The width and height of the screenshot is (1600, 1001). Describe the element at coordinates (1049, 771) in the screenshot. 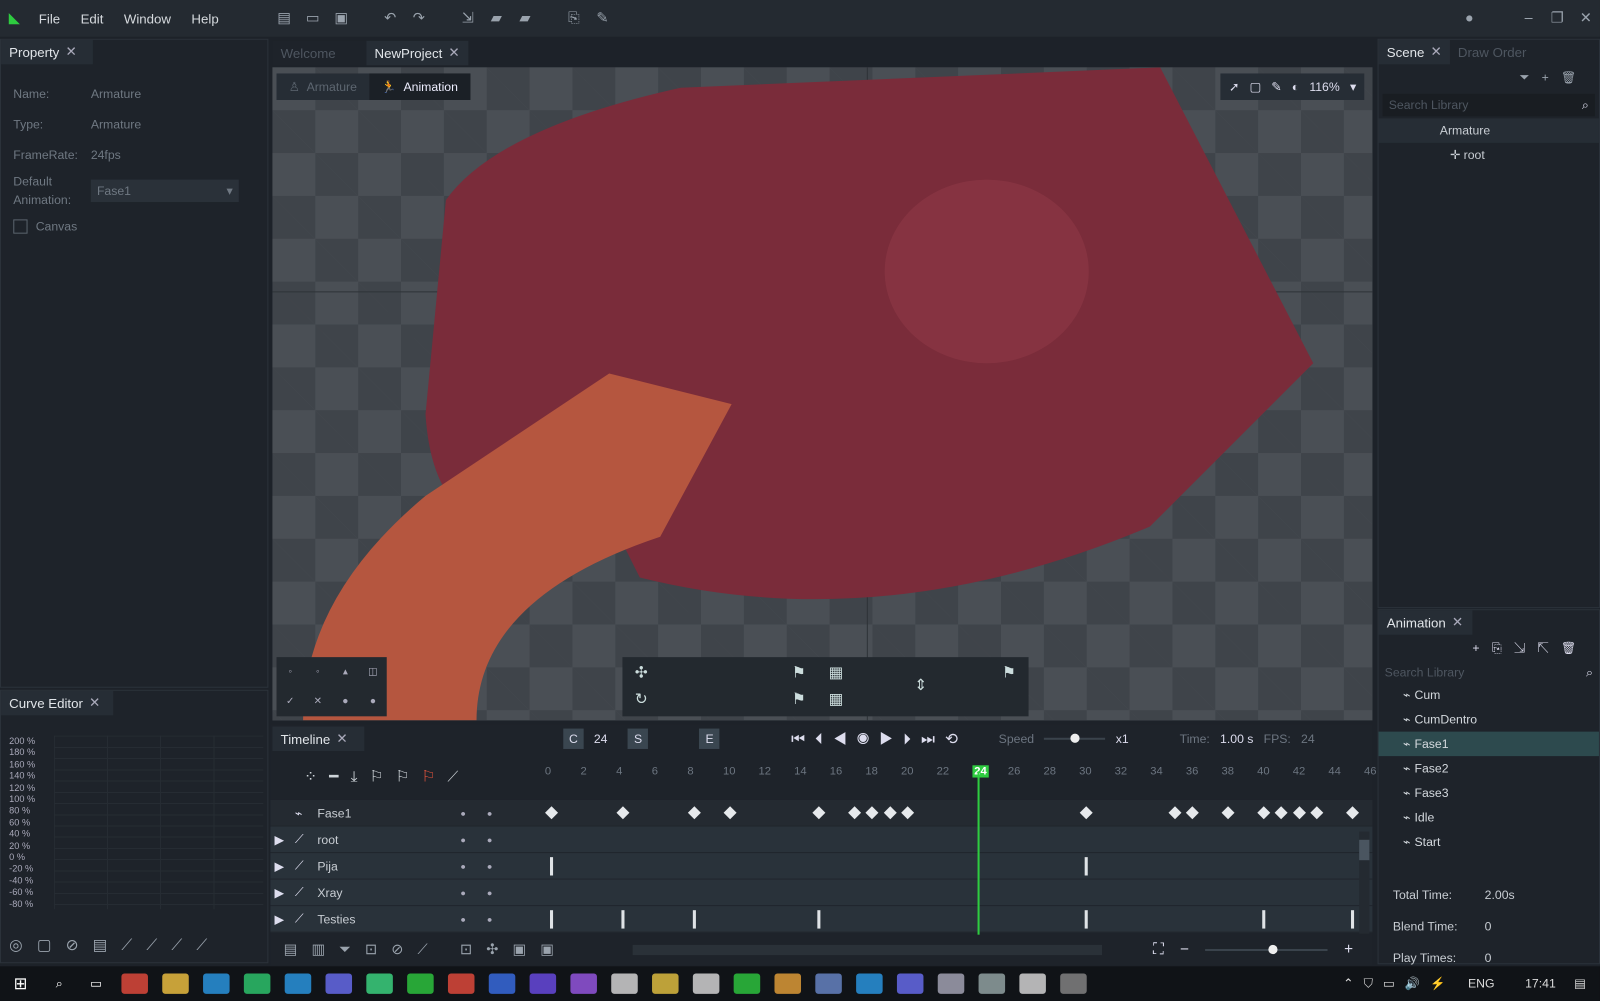

I see `frame-label: 28` at that location.